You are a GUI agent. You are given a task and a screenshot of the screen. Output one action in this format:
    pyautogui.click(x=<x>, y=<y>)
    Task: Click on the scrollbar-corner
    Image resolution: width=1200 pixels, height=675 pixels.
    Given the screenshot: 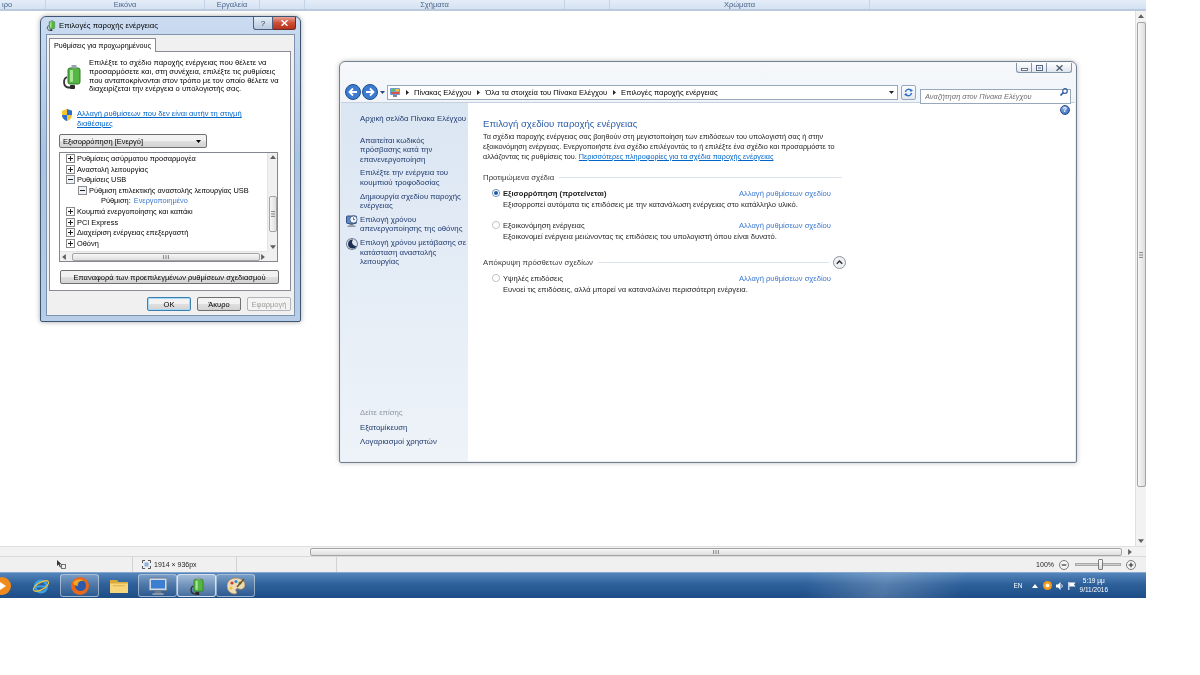 What is the action you would take?
    pyautogui.click(x=272, y=256)
    